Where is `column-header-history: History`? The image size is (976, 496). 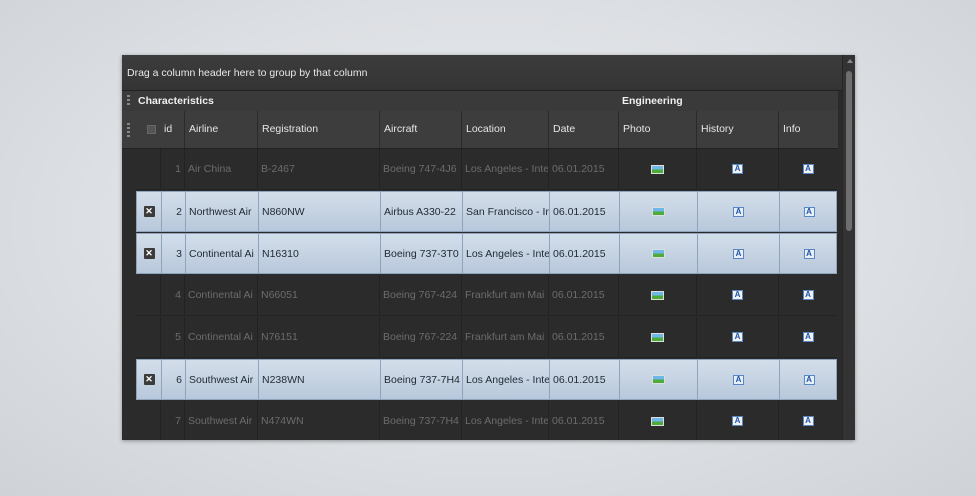 column-header-history: History is located at coordinates (737, 129).